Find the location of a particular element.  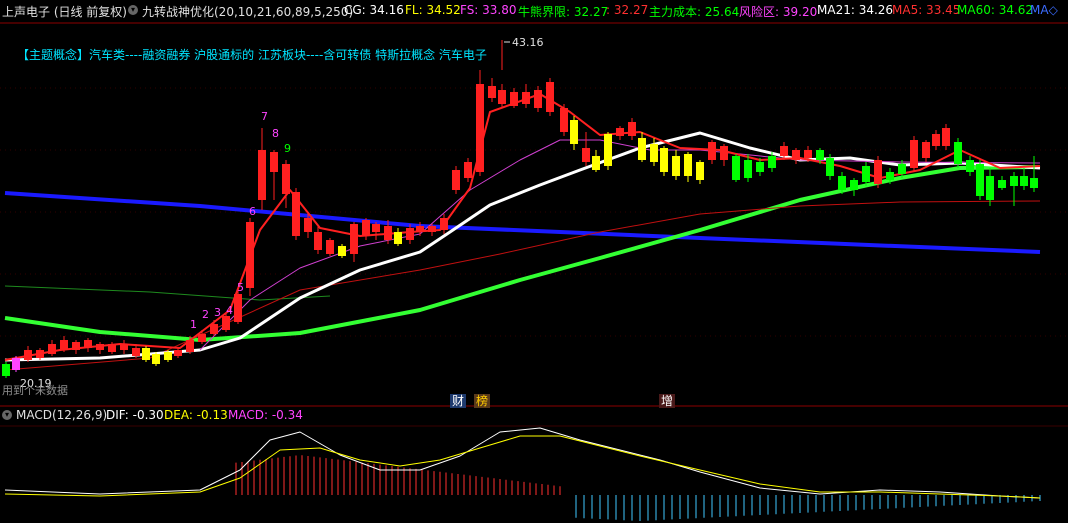

nine-turn-label: 1 is located at coordinates (193, 324).